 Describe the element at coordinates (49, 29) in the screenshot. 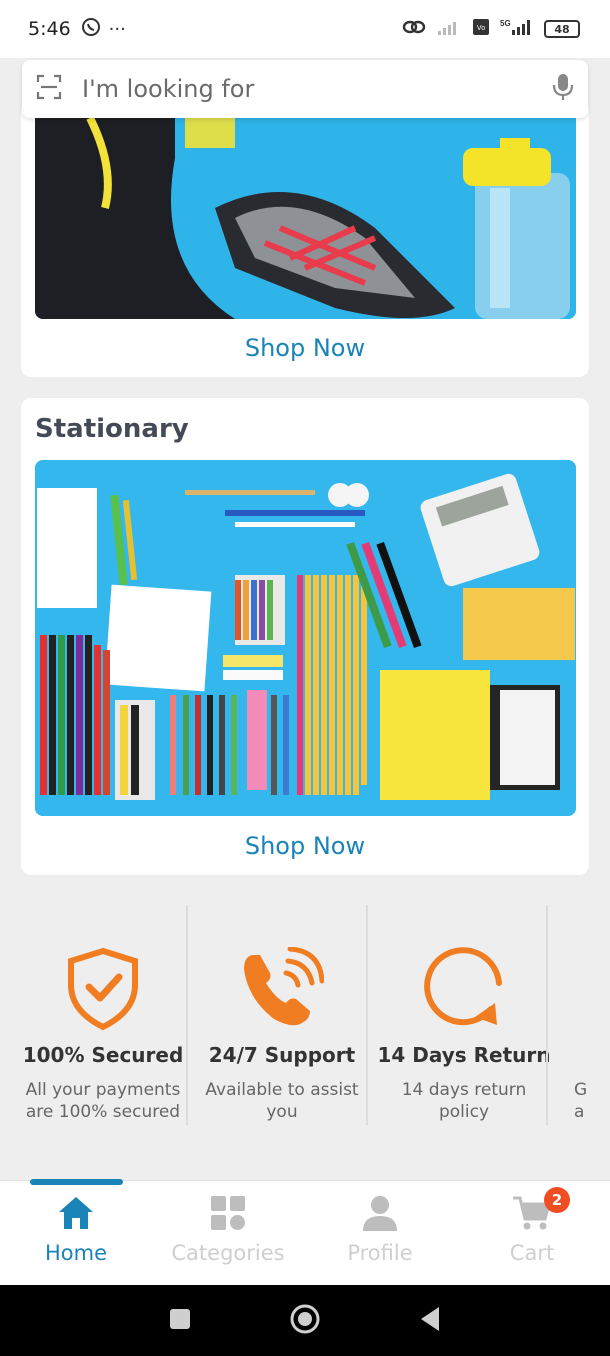

I see `status-time: 5:46` at that location.